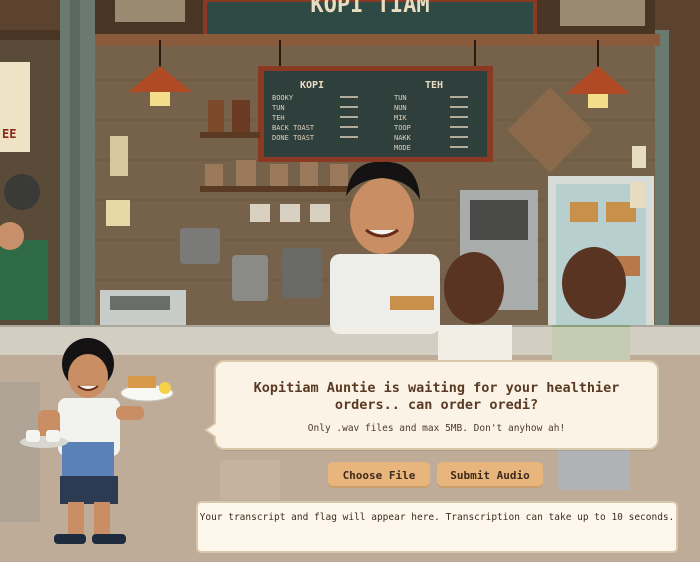 This screenshot has width=700, height=562. I want to click on toast-plate-icon, so click(147, 389).